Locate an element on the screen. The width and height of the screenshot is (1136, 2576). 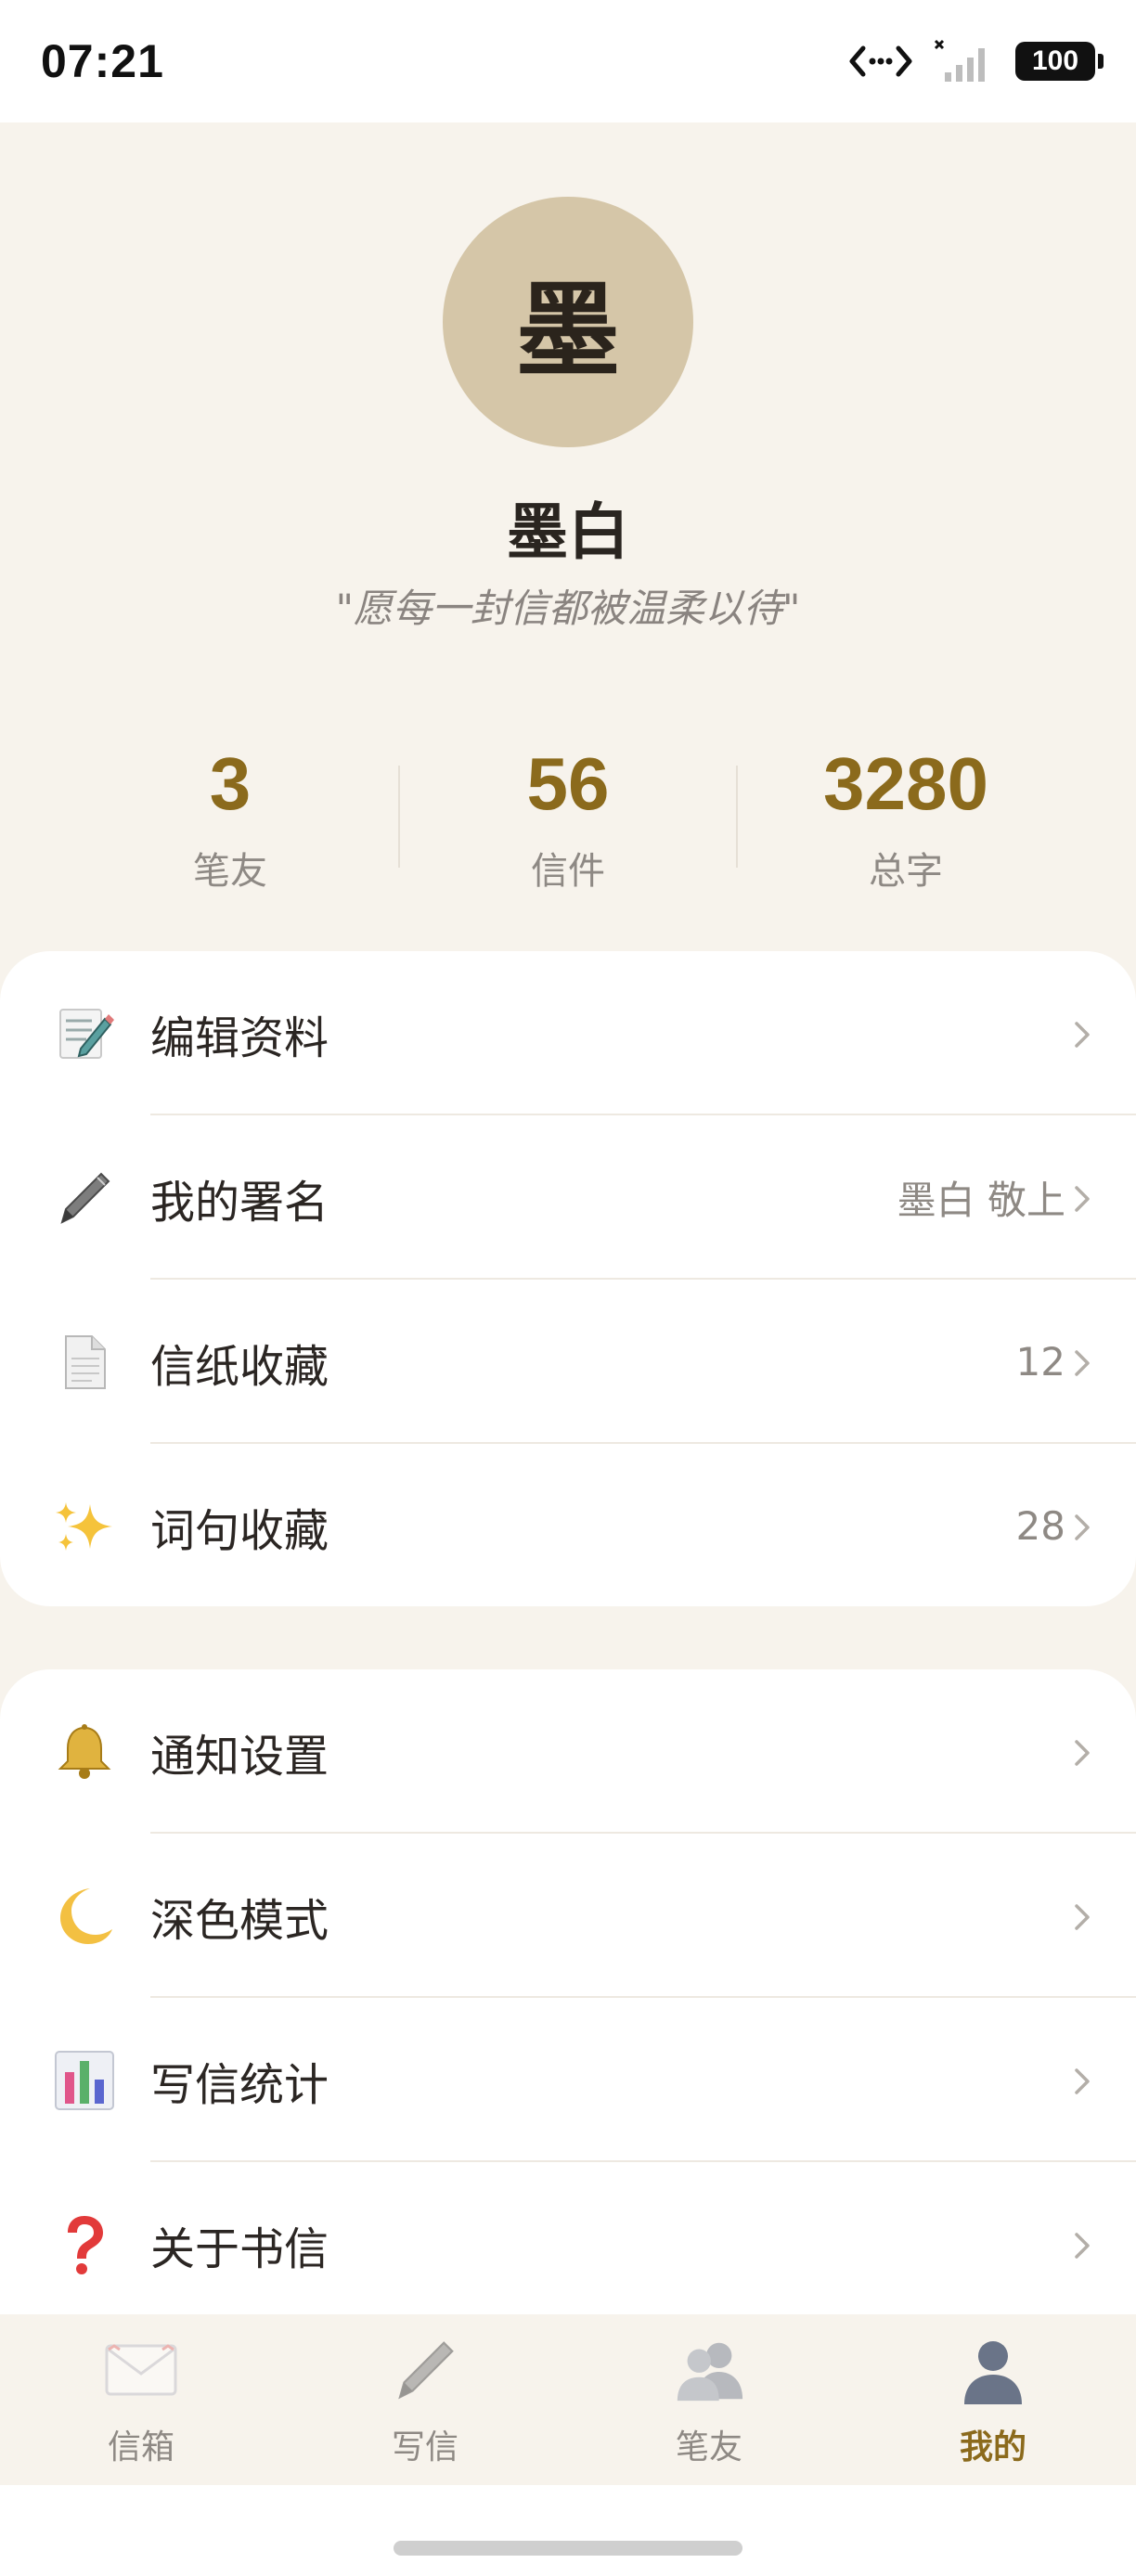
menu-item-label: 写信统计 is located at coordinates (239, 2084).